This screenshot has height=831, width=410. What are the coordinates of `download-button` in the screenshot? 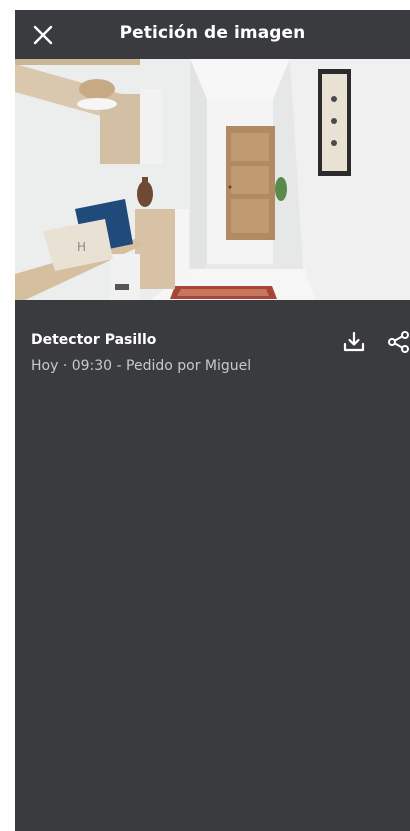 It's located at (354, 342).